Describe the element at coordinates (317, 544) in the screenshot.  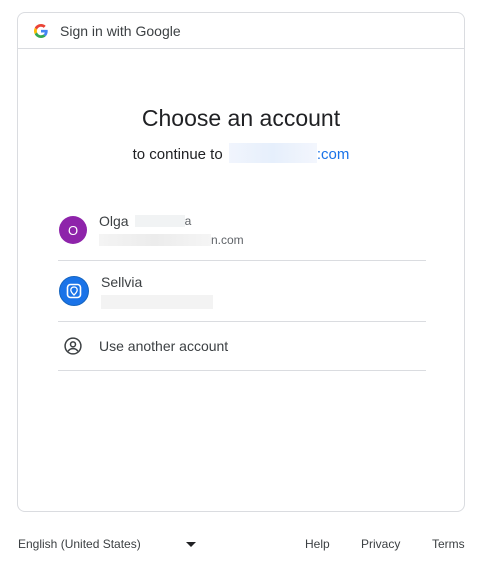
I see `help-link: Help` at that location.